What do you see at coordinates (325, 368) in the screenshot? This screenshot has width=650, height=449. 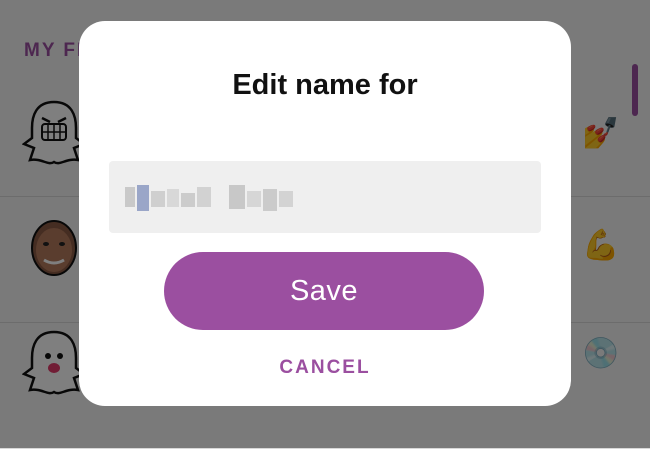 I see `cancel-button: CANCEL` at bounding box center [325, 368].